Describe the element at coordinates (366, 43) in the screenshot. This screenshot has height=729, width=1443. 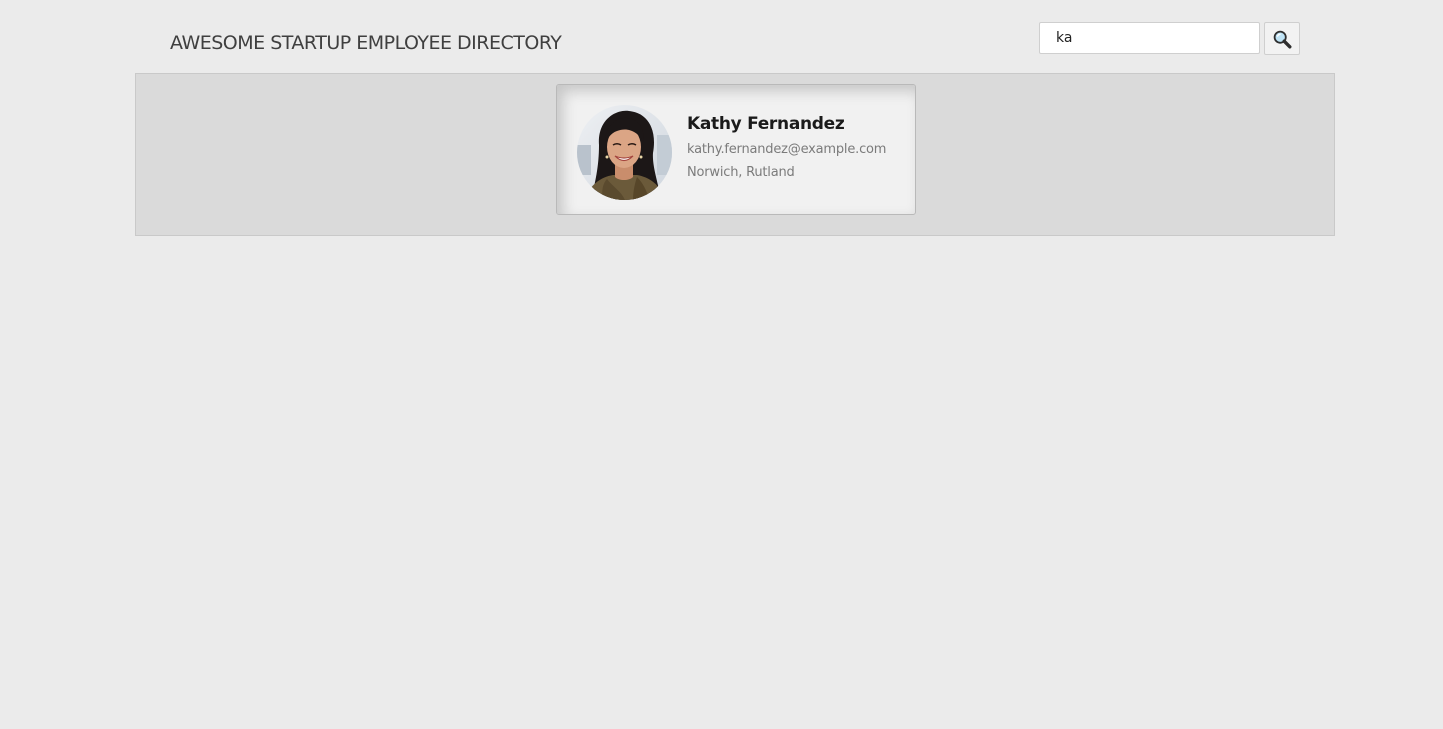
I see `page-title: AWESOME STARTUP EMPLOYEE DIRECTORY` at that location.